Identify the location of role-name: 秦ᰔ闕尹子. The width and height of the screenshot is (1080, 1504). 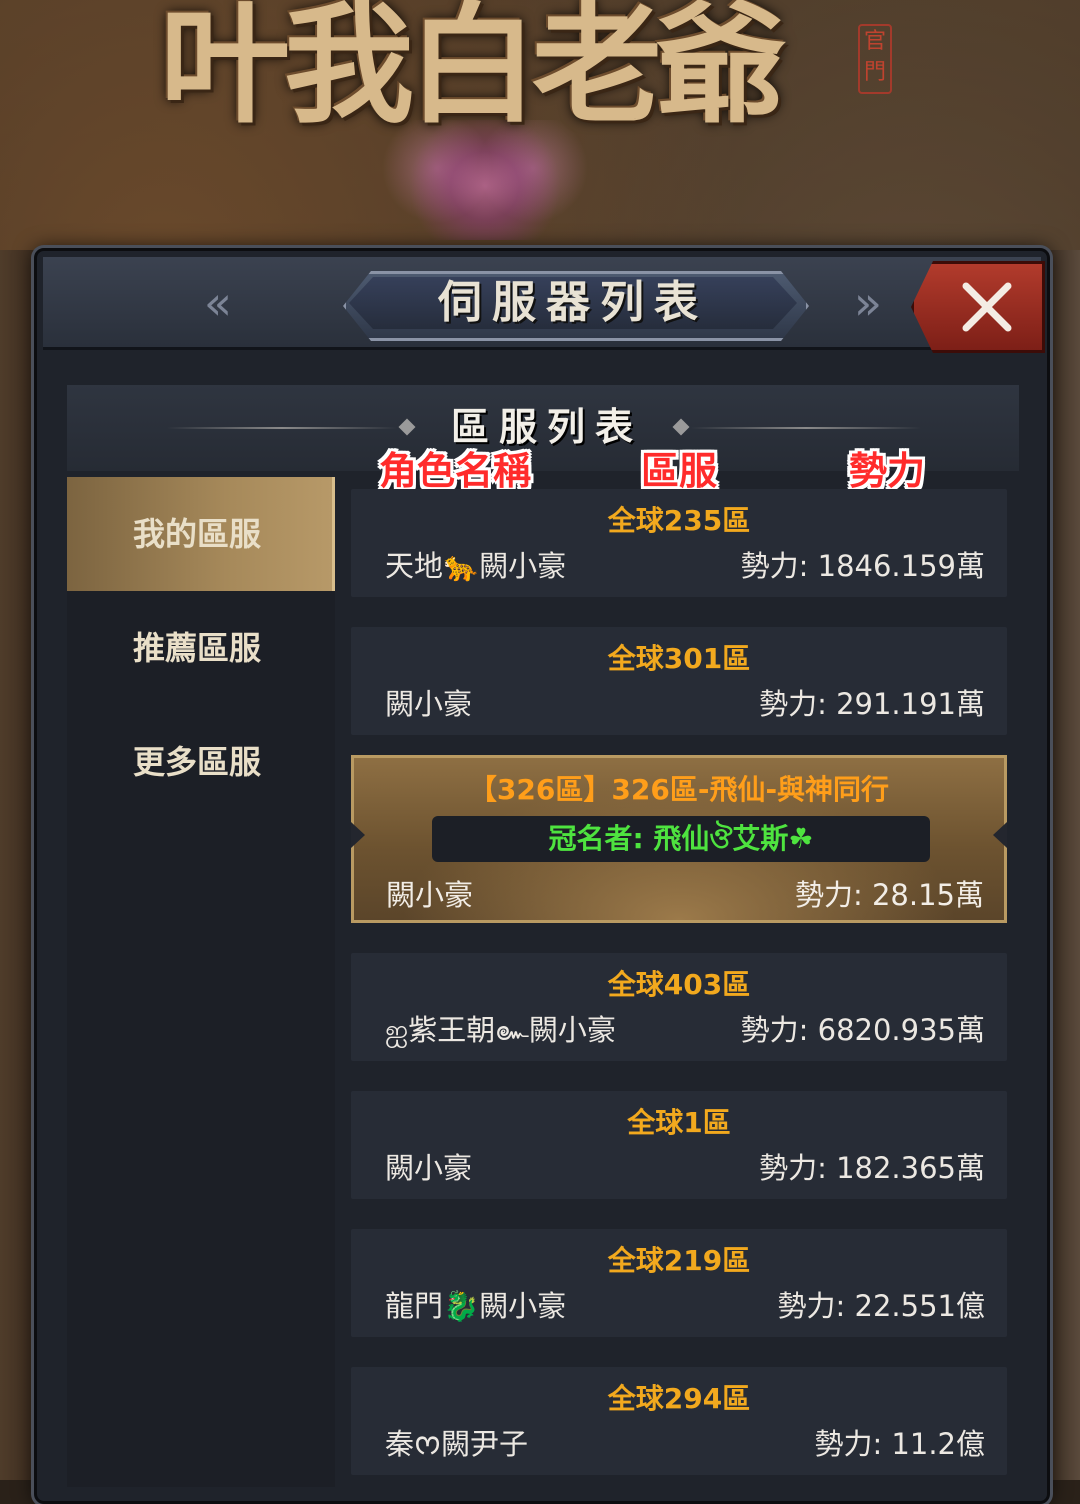
(457, 1444).